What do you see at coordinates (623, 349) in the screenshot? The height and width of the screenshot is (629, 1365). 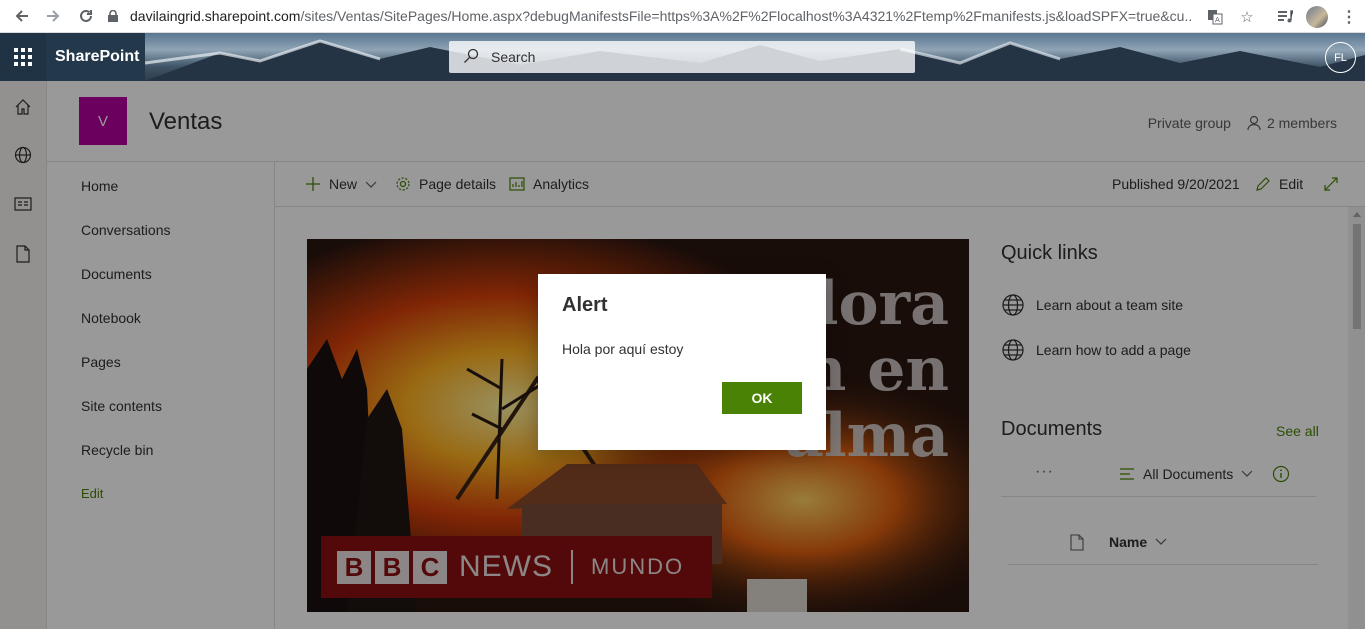 I see `dialog-message: Hola por aquí estoy` at bounding box center [623, 349].